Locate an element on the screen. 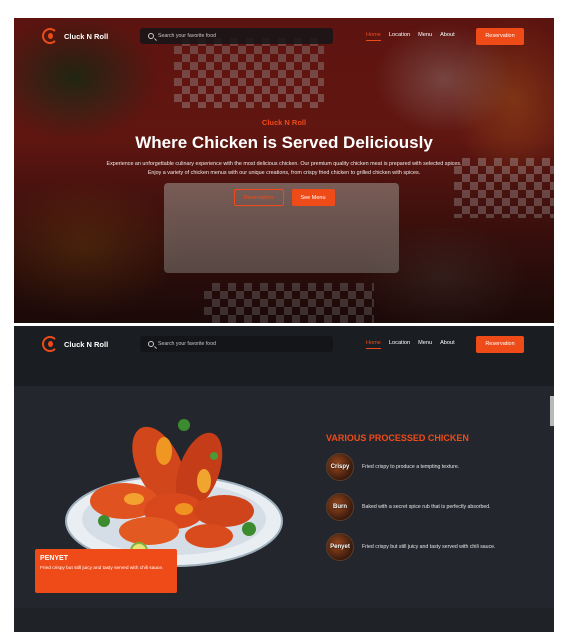 This screenshot has width=568, height=639. hero-reservation-button: Reservation is located at coordinates (258, 198).